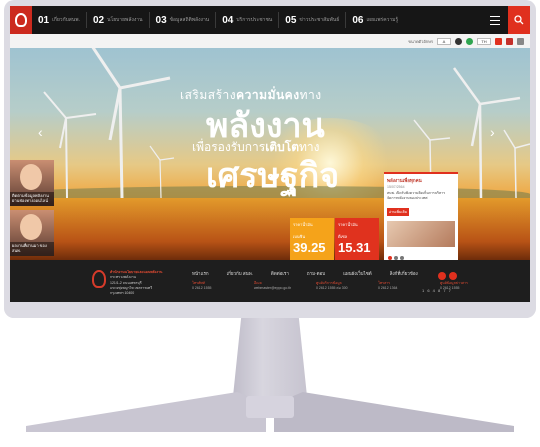  Describe the element at coordinates (404, 180) in the screenshot. I see `news-heading: พลังงานเพื่อทุกคน` at that location.